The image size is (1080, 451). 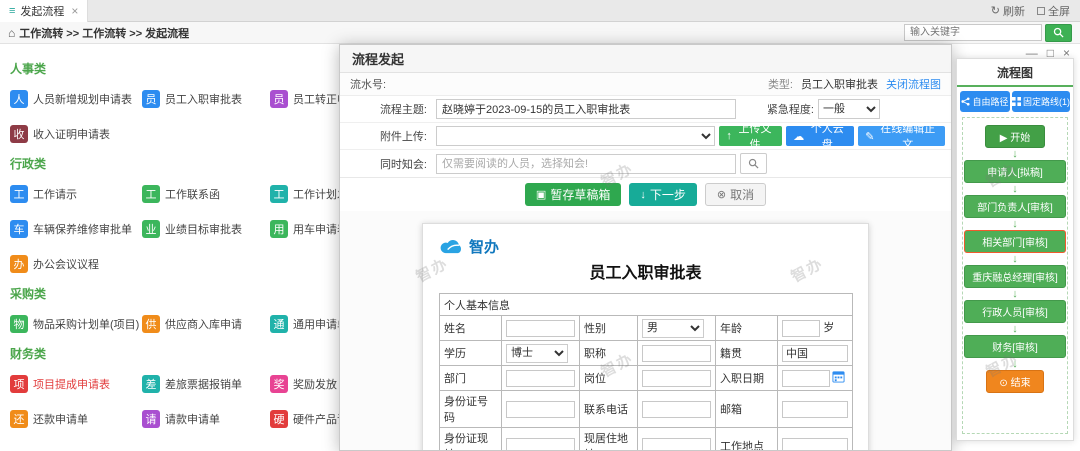 What do you see at coordinates (76, 324) in the screenshot?
I see `workflow-item: 物物品采购计划单(项目)` at bounding box center [76, 324].